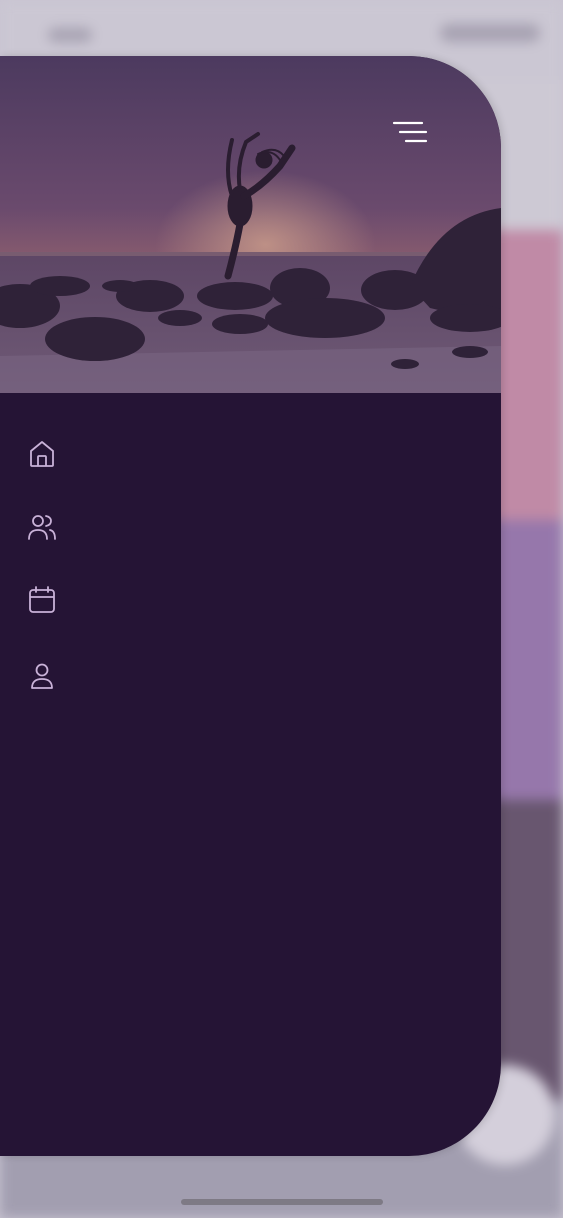 The width and height of the screenshot is (563, 1218). What do you see at coordinates (118, 527) in the screenshot?
I see `nav-item-community` at bounding box center [118, 527].